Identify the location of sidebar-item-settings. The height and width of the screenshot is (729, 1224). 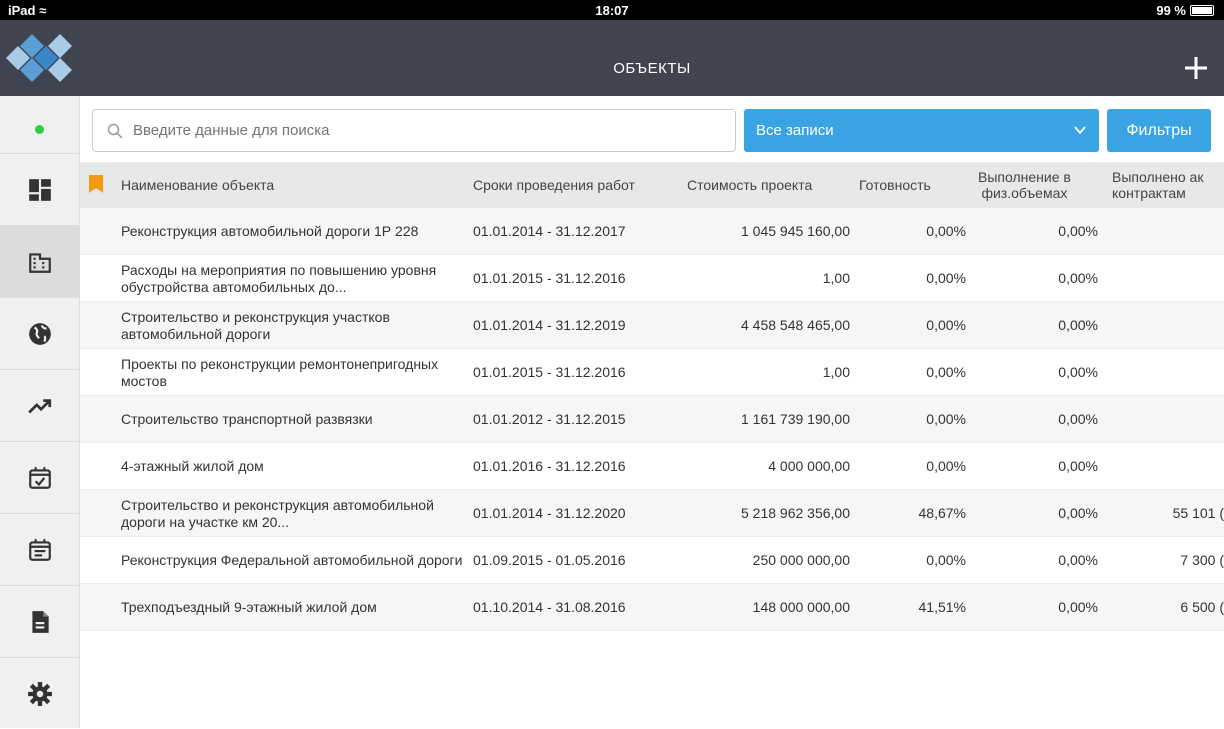
(40, 693).